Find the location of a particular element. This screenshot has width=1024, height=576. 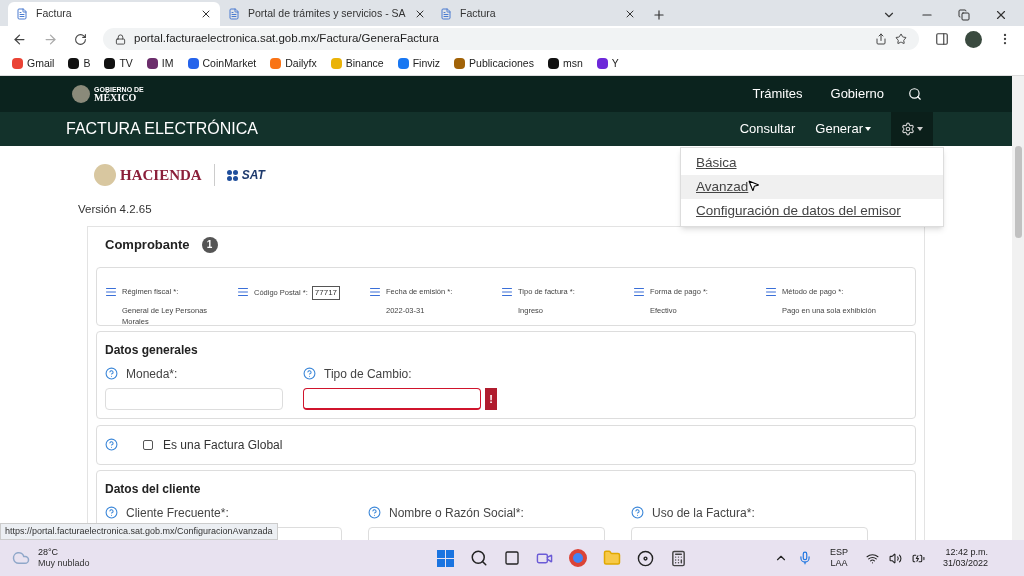

tab-title: Factura is located at coordinates (54, 14).